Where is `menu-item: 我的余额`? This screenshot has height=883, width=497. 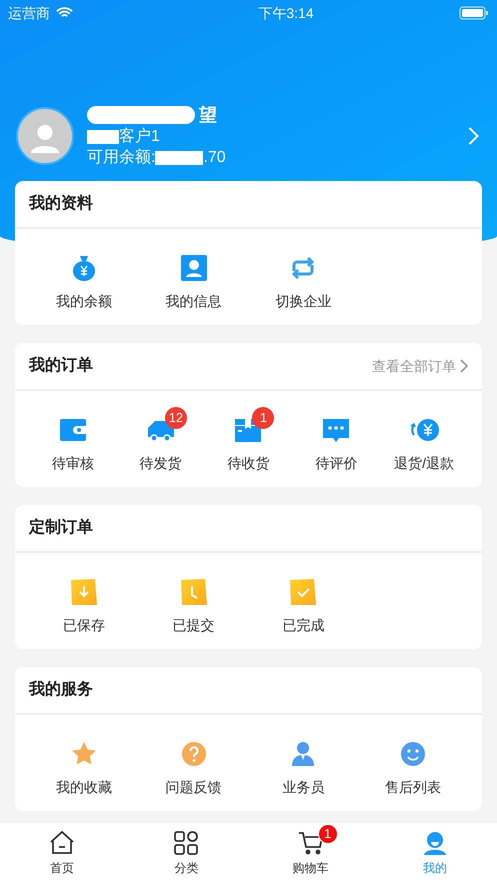 menu-item: 我的余额 is located at coordinates (84, 277).